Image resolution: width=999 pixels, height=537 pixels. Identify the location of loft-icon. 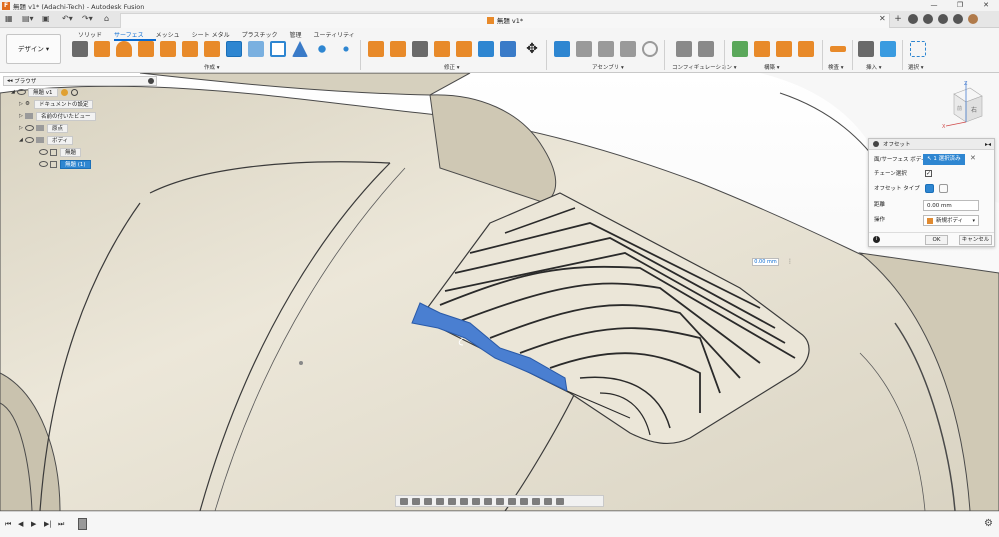
(168, 49).